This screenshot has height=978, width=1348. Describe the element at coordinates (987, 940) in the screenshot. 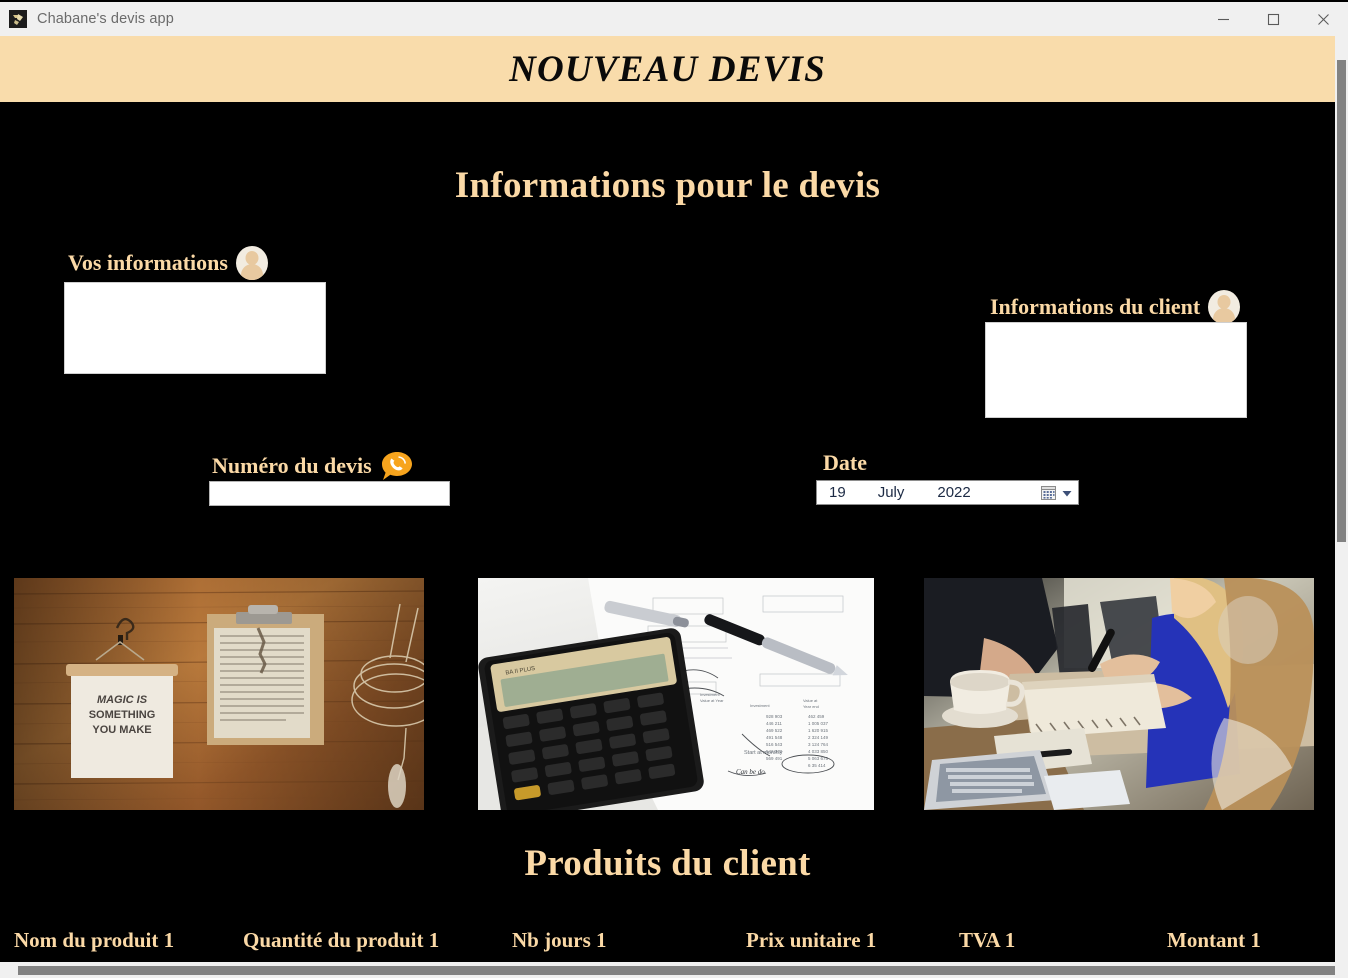

I see `column-header-tva: TVA 1` at that location.